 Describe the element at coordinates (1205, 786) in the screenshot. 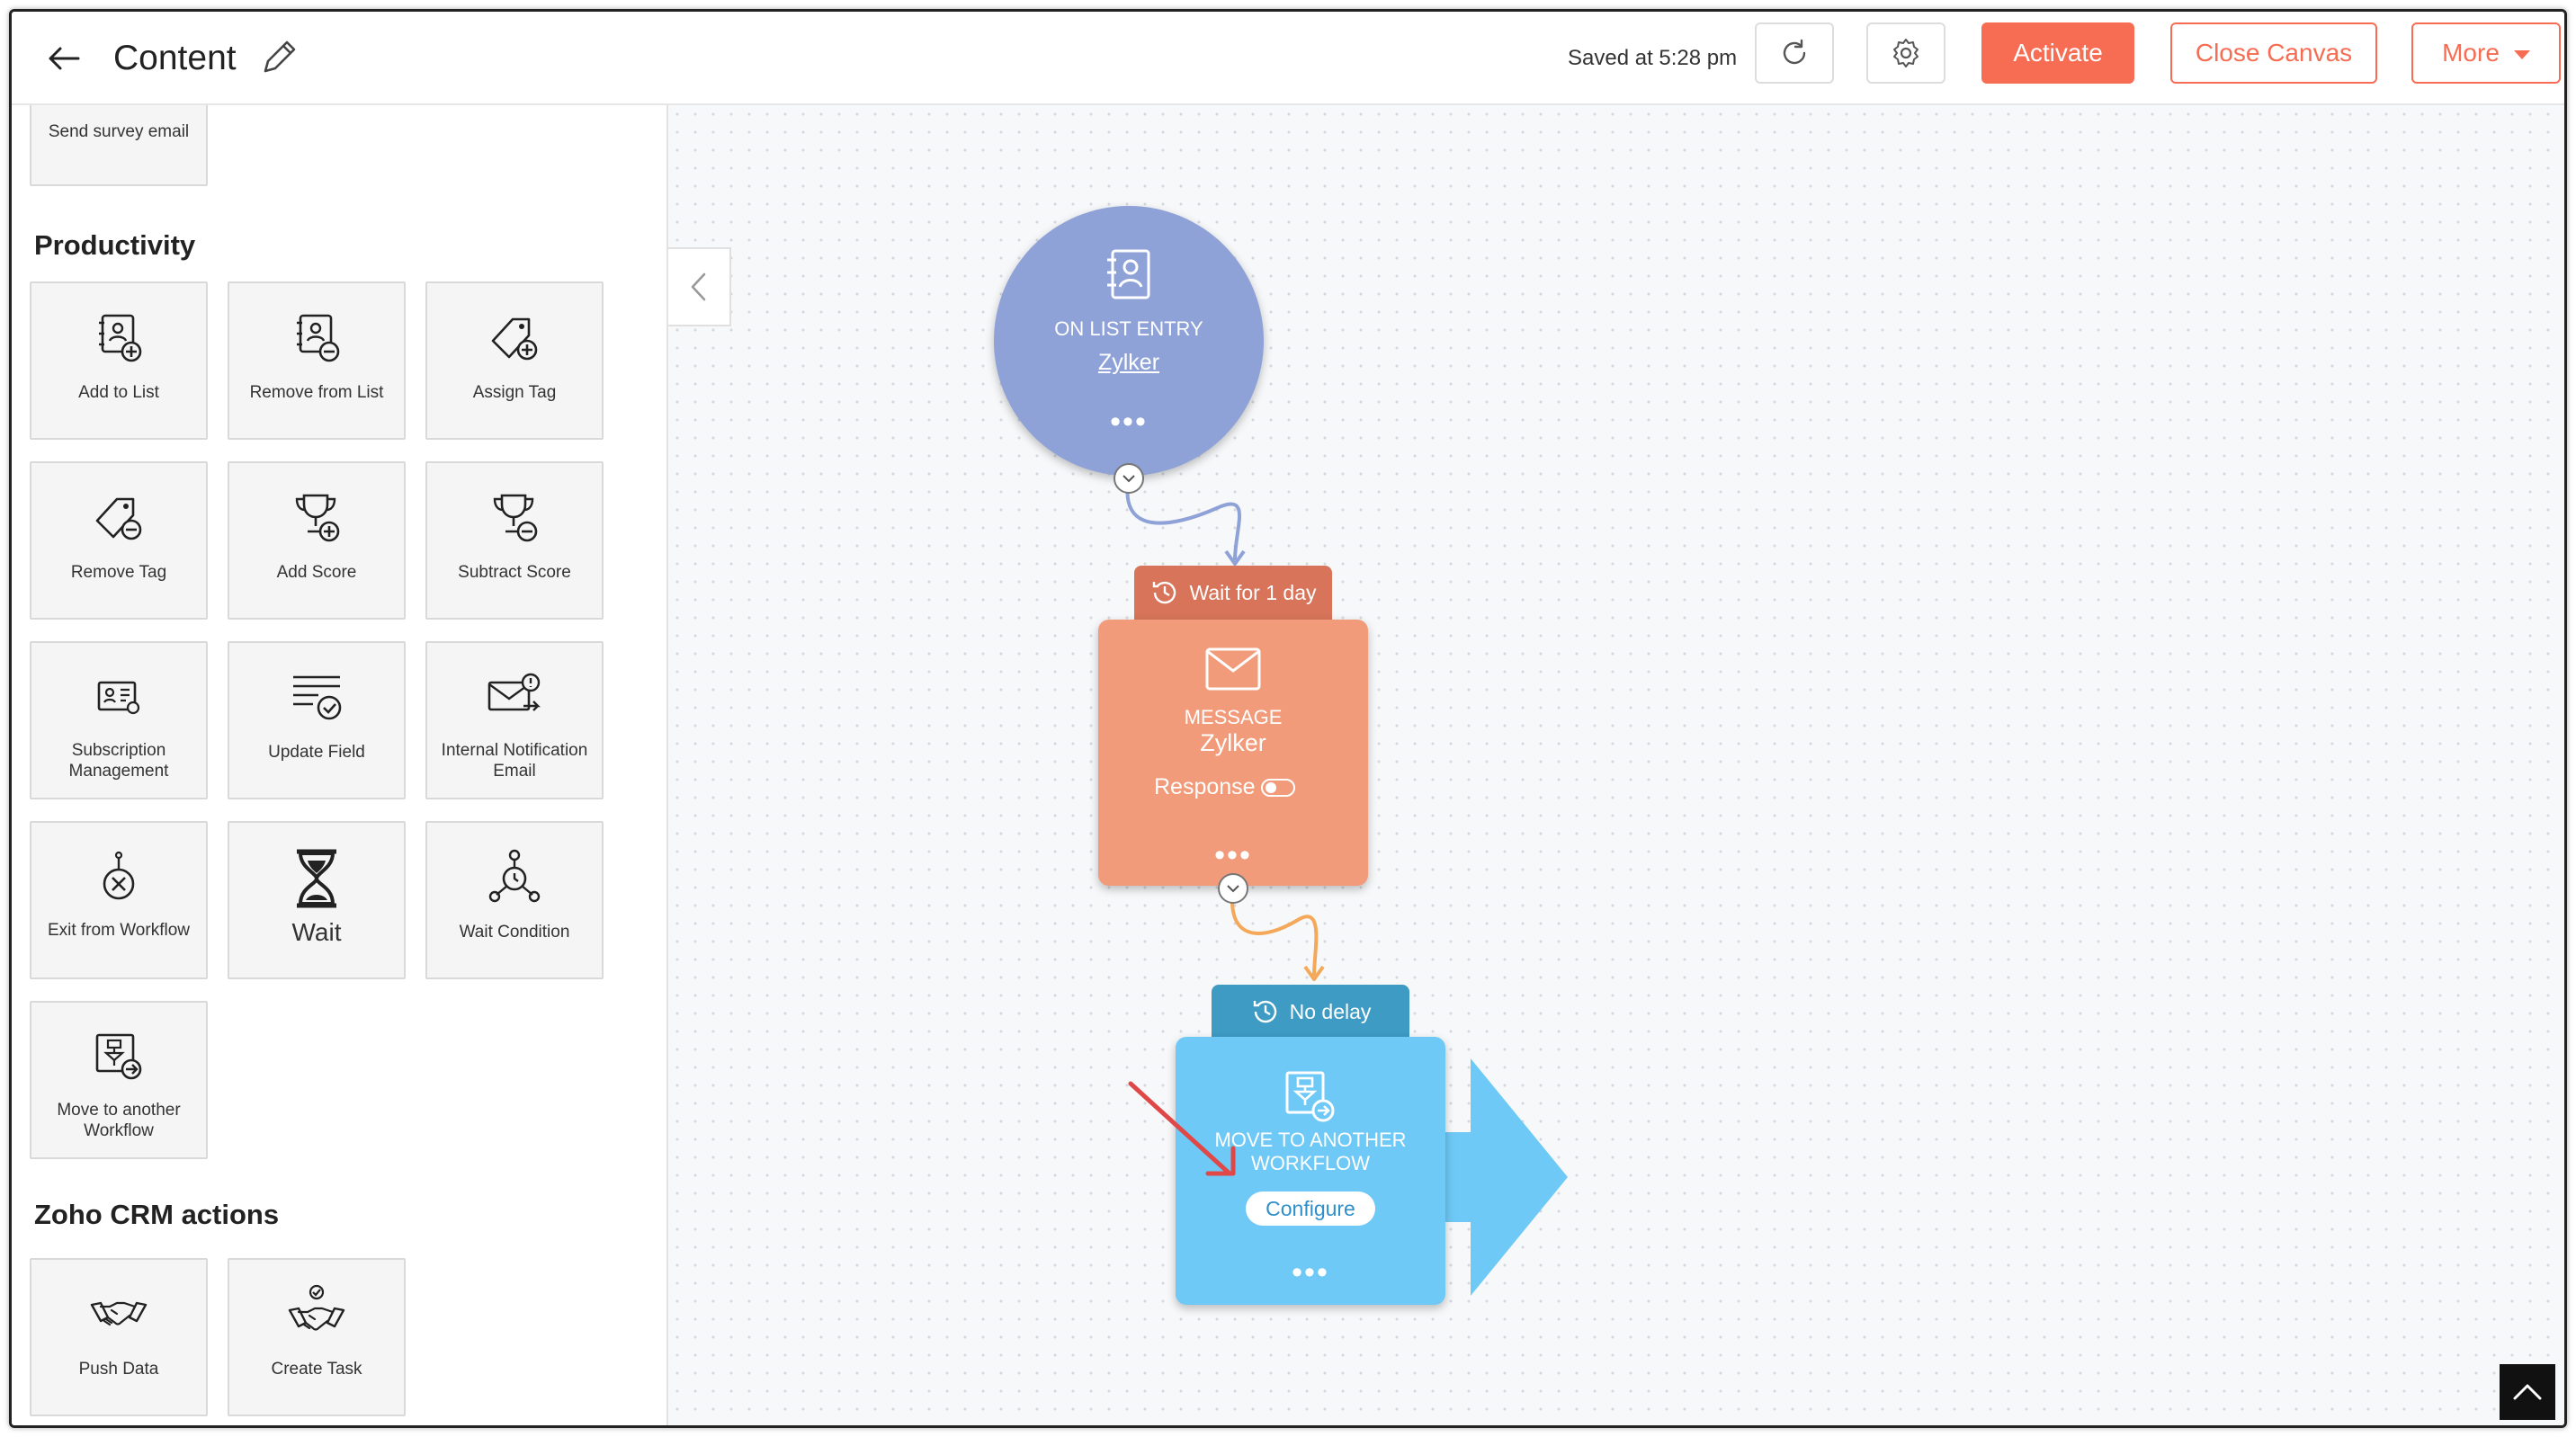

I see `response-label: Response` at that location.